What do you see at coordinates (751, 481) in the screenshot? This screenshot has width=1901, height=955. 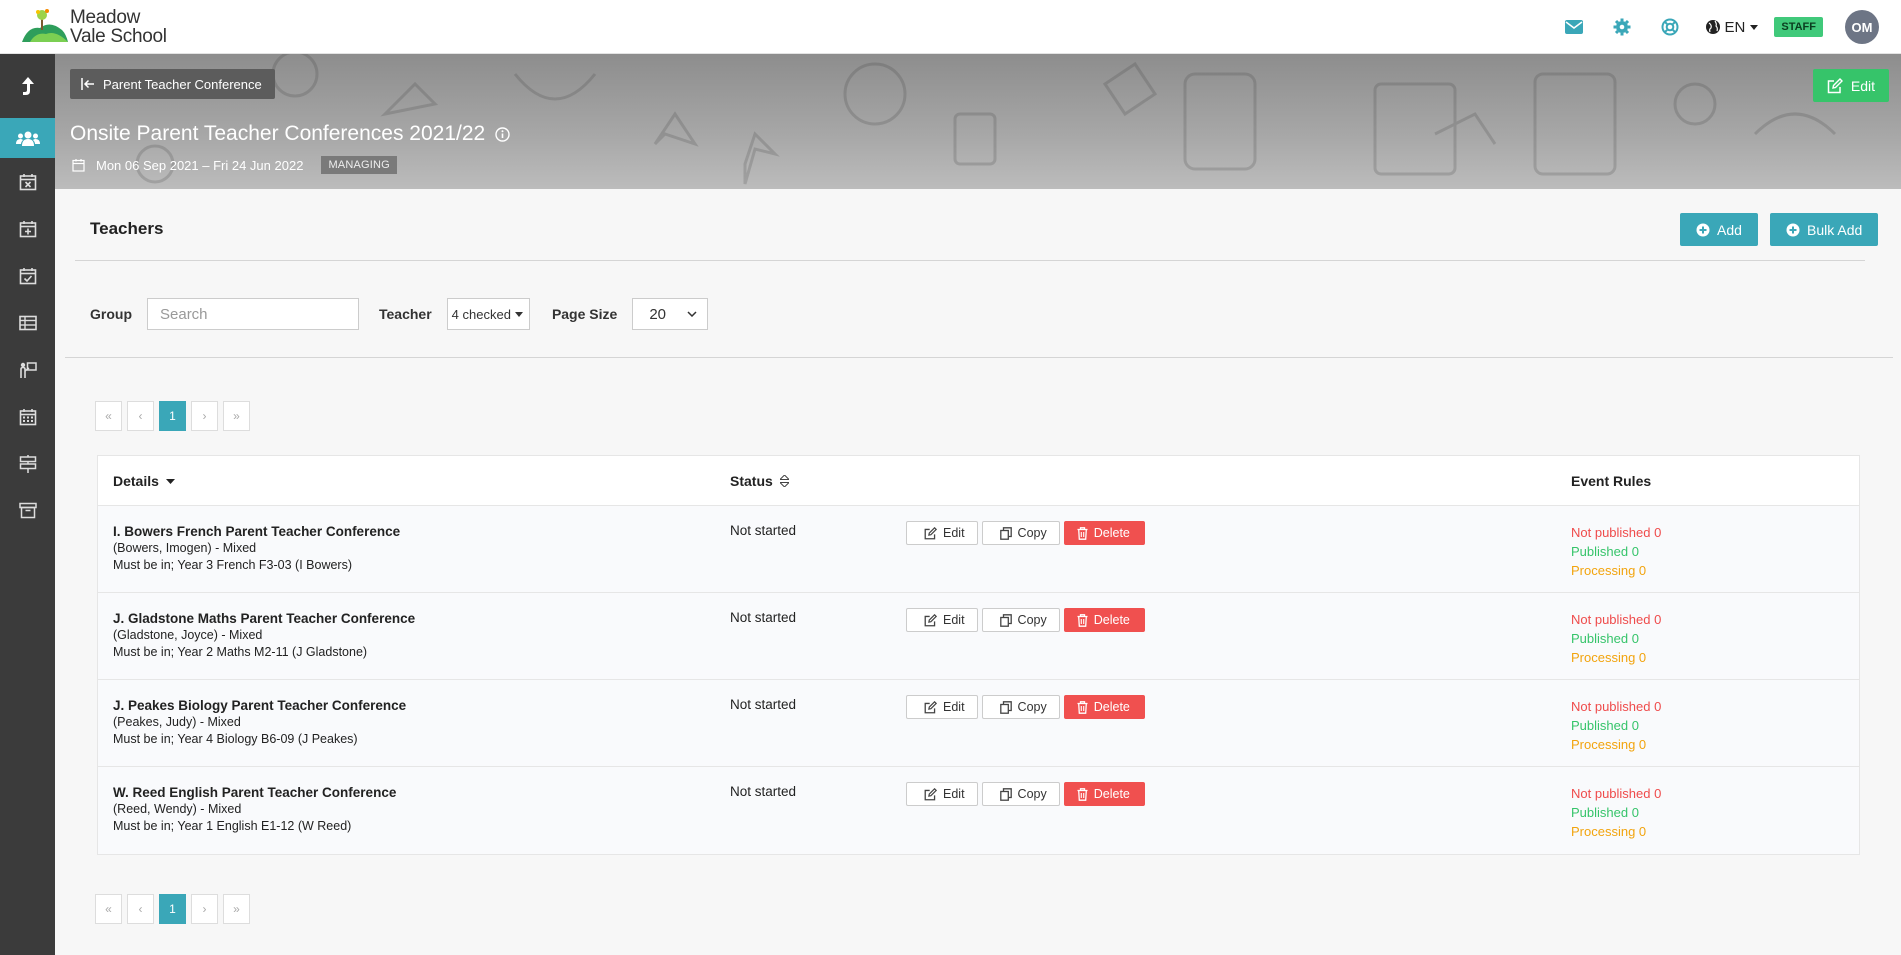 I see `status-header-label: Status` at bounding box center [751, 481].